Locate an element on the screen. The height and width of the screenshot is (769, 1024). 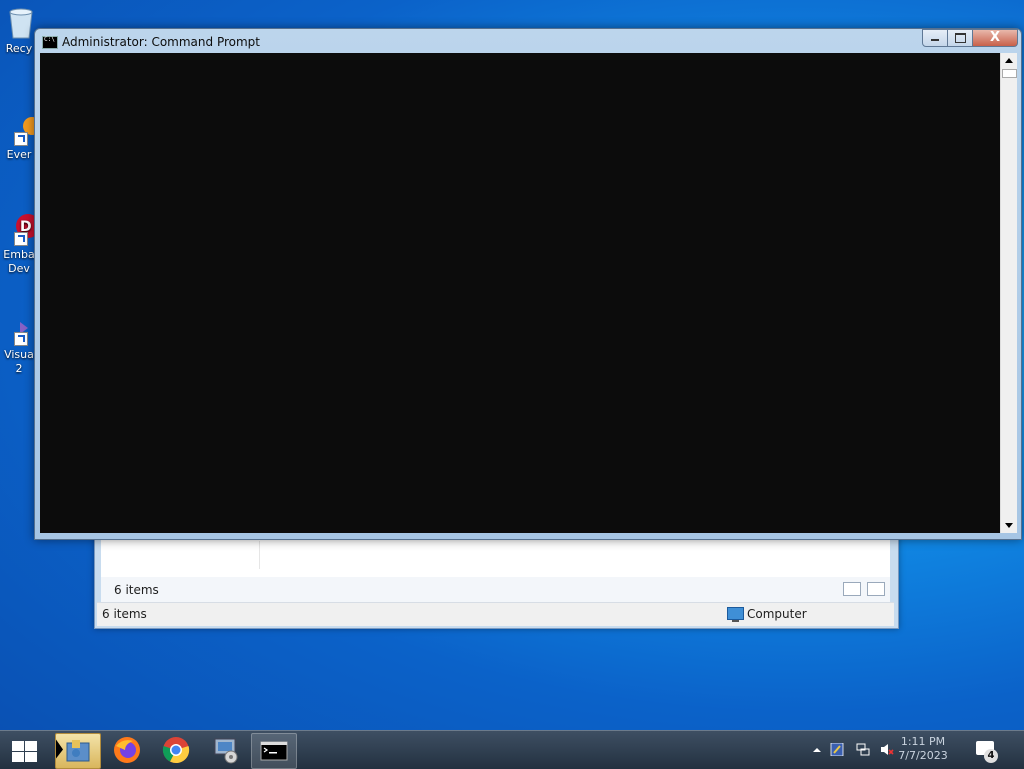
chrome-icon is located at coordinates (176, 750).